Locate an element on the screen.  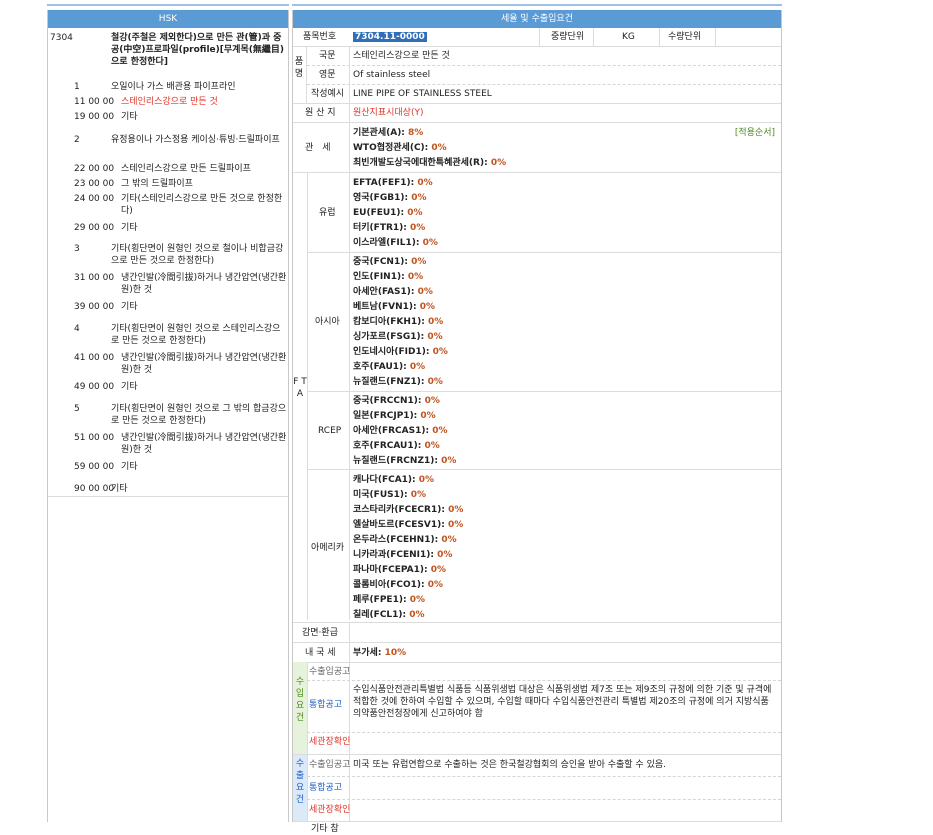
origin-label: 원 산 지 is located at coordinates (320, 113).